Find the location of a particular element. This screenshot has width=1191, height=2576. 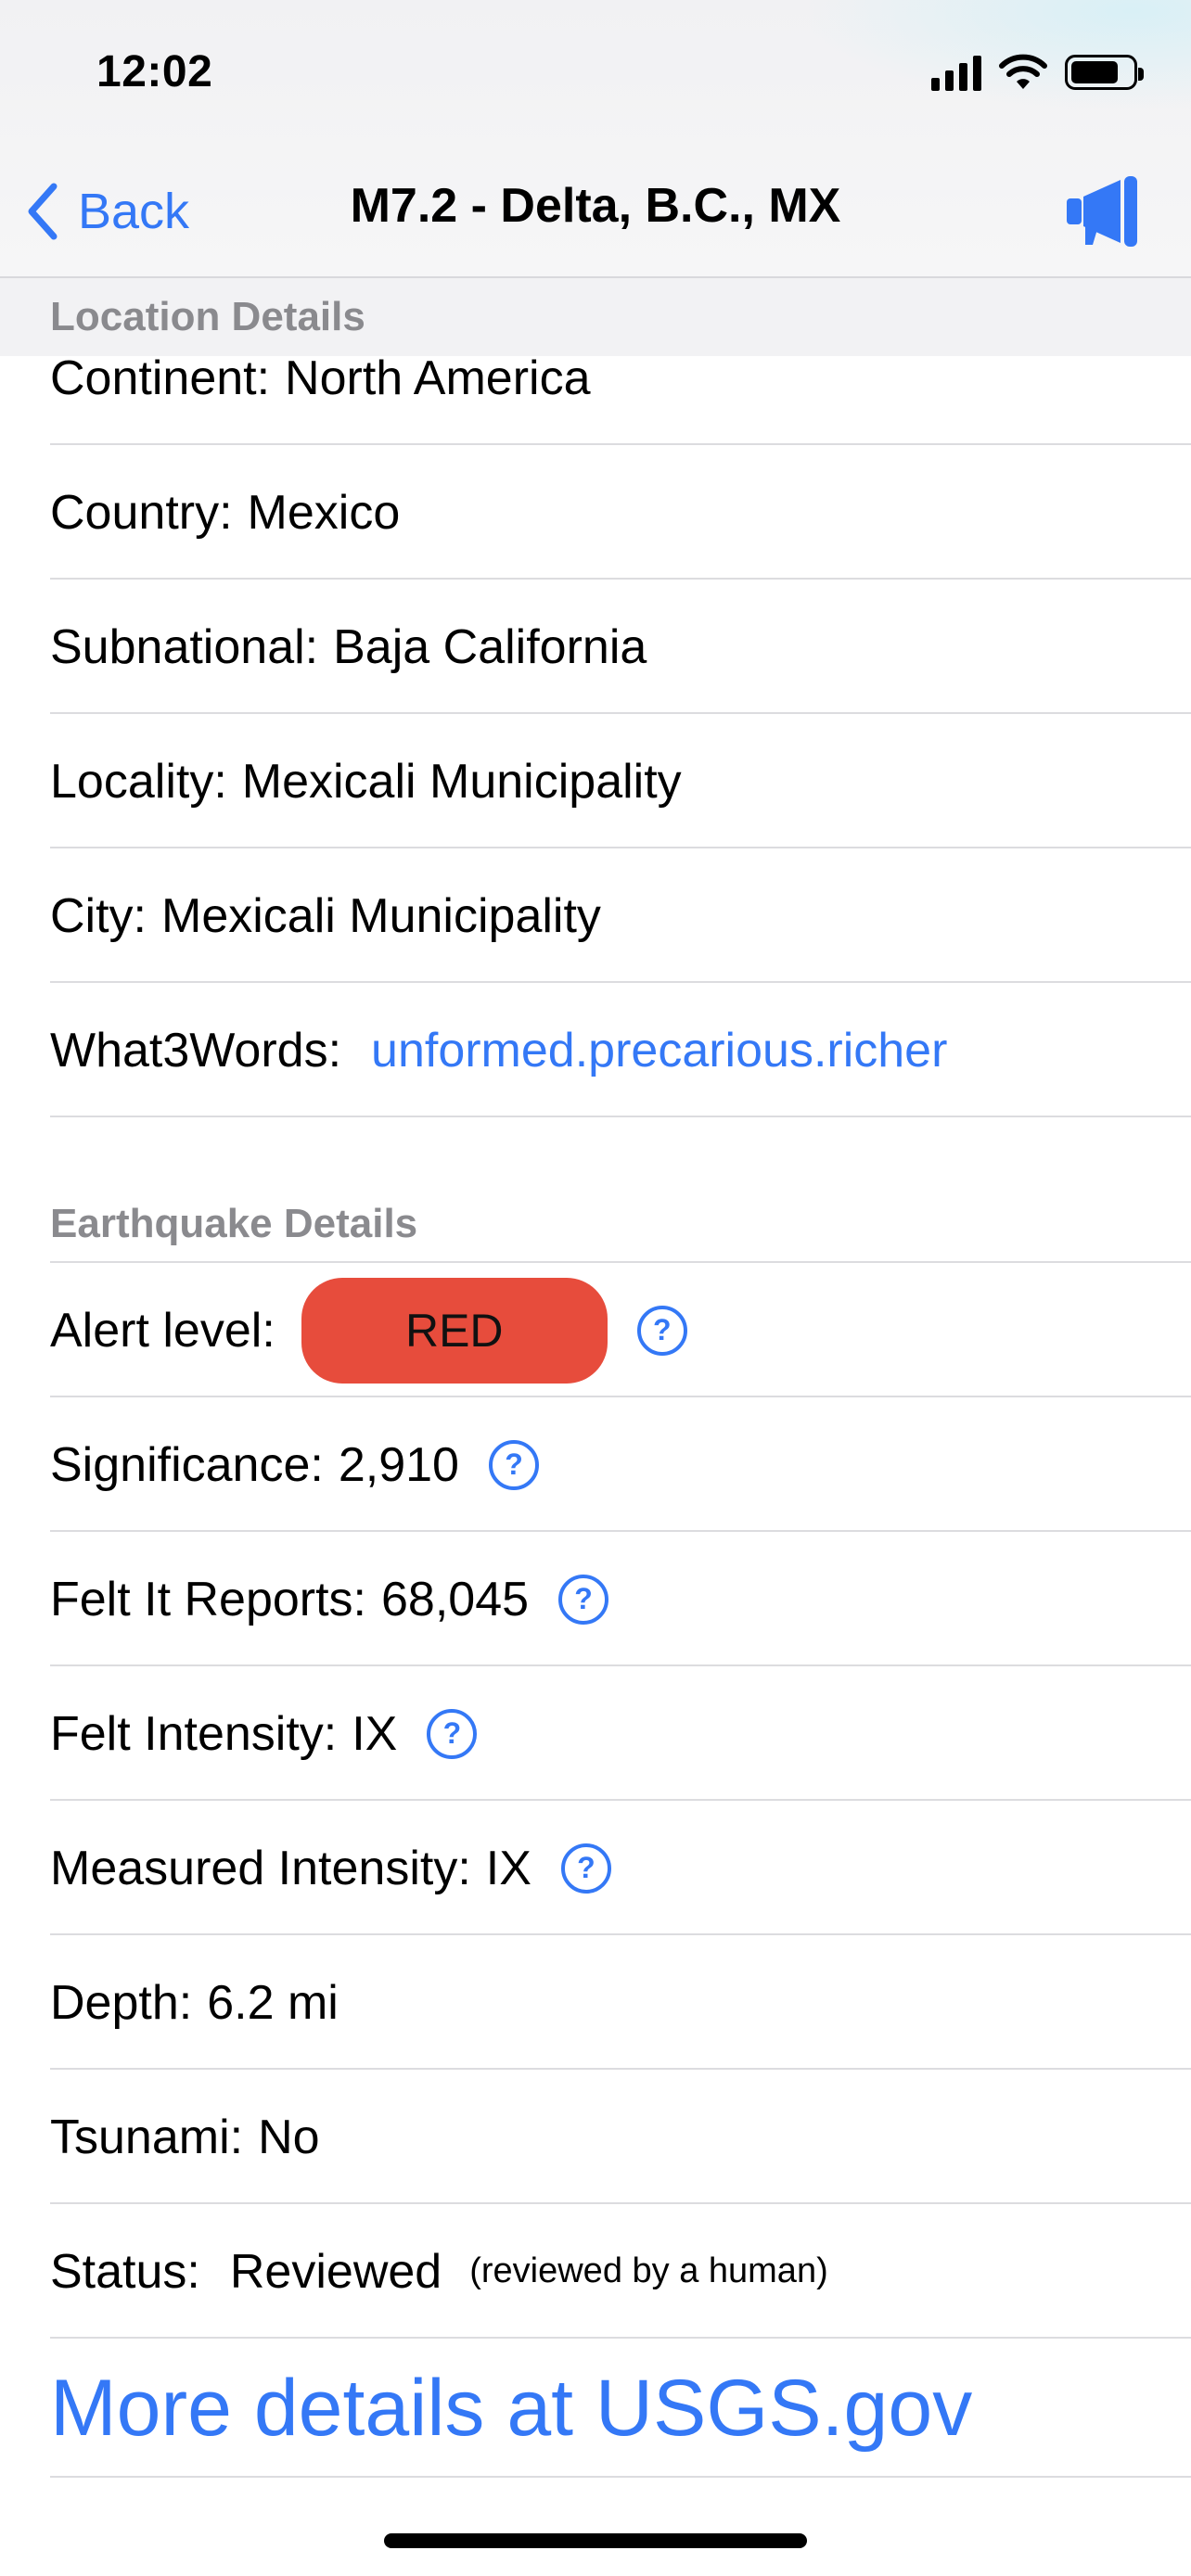

list-item-significance: Significance: 2,910 ? is located at coordinates (595, 1464).